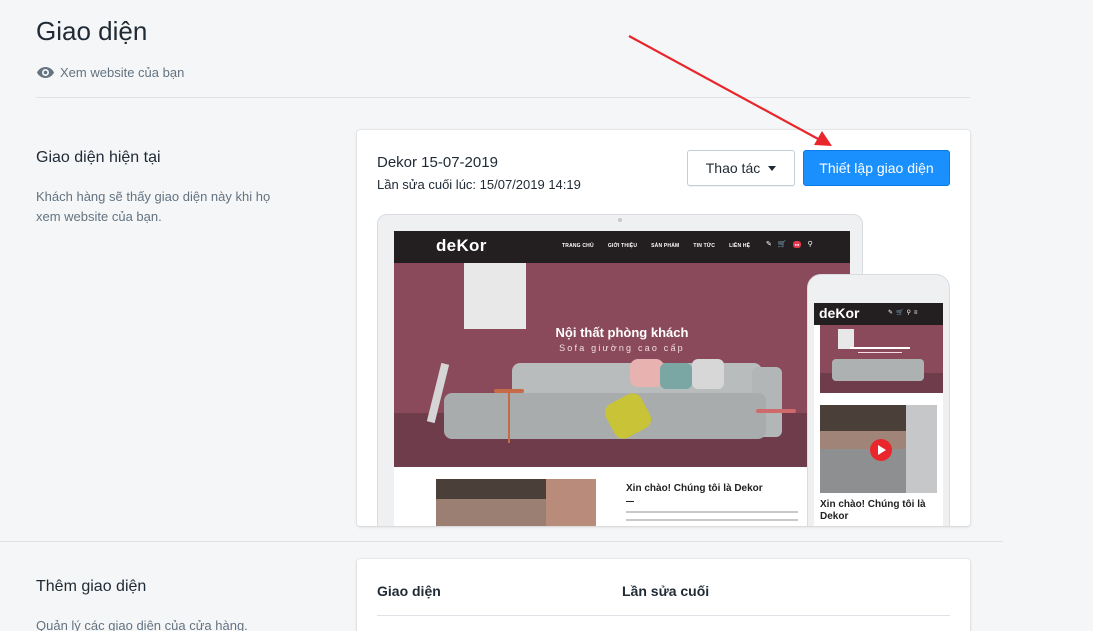 Image resolution: width=1093 pixels, height=631 pixels. What do you see at coordinates (878, 370) in the screenshot?
I see `mobile-hero-sofa` at bounding box center [878, 370].